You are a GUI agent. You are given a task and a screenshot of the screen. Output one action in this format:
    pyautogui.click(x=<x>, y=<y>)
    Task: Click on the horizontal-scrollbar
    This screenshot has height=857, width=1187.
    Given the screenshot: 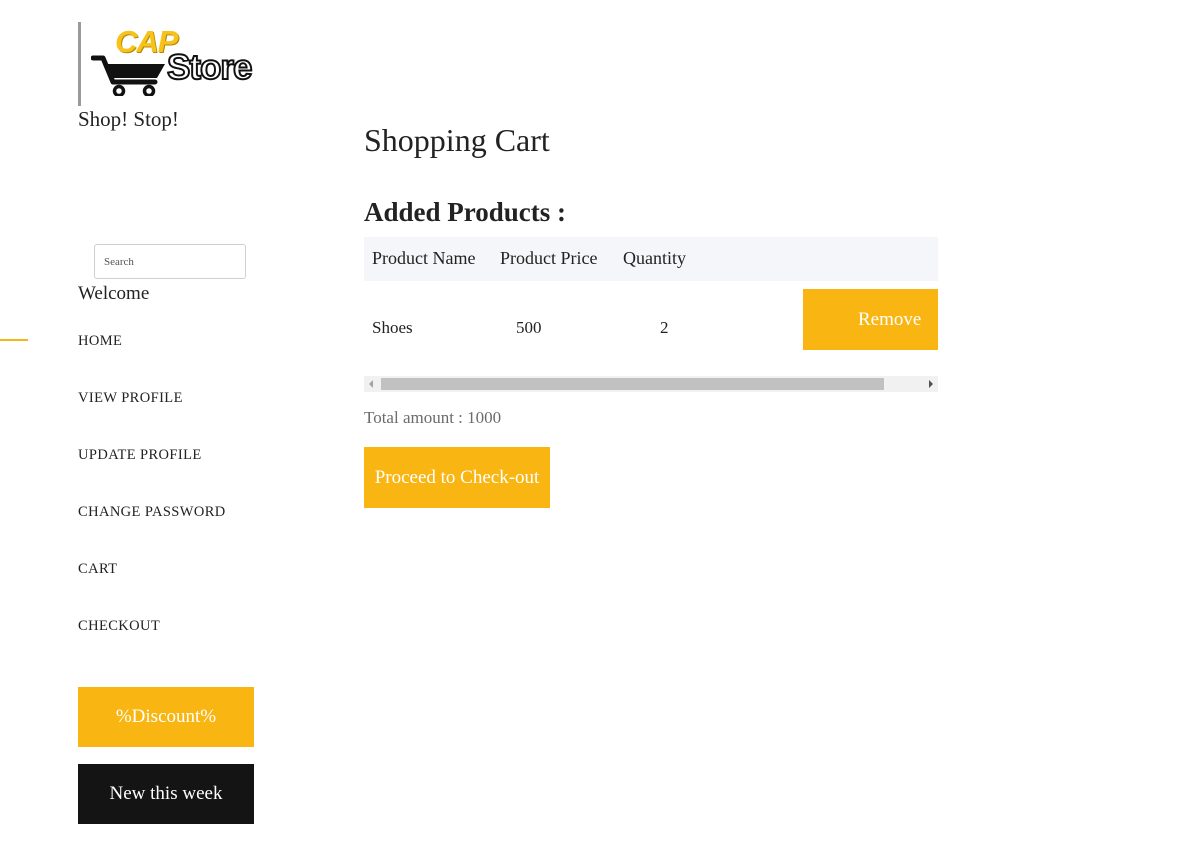 What is the action you would take?
    pyautogui.click(x=651, y=384)
    